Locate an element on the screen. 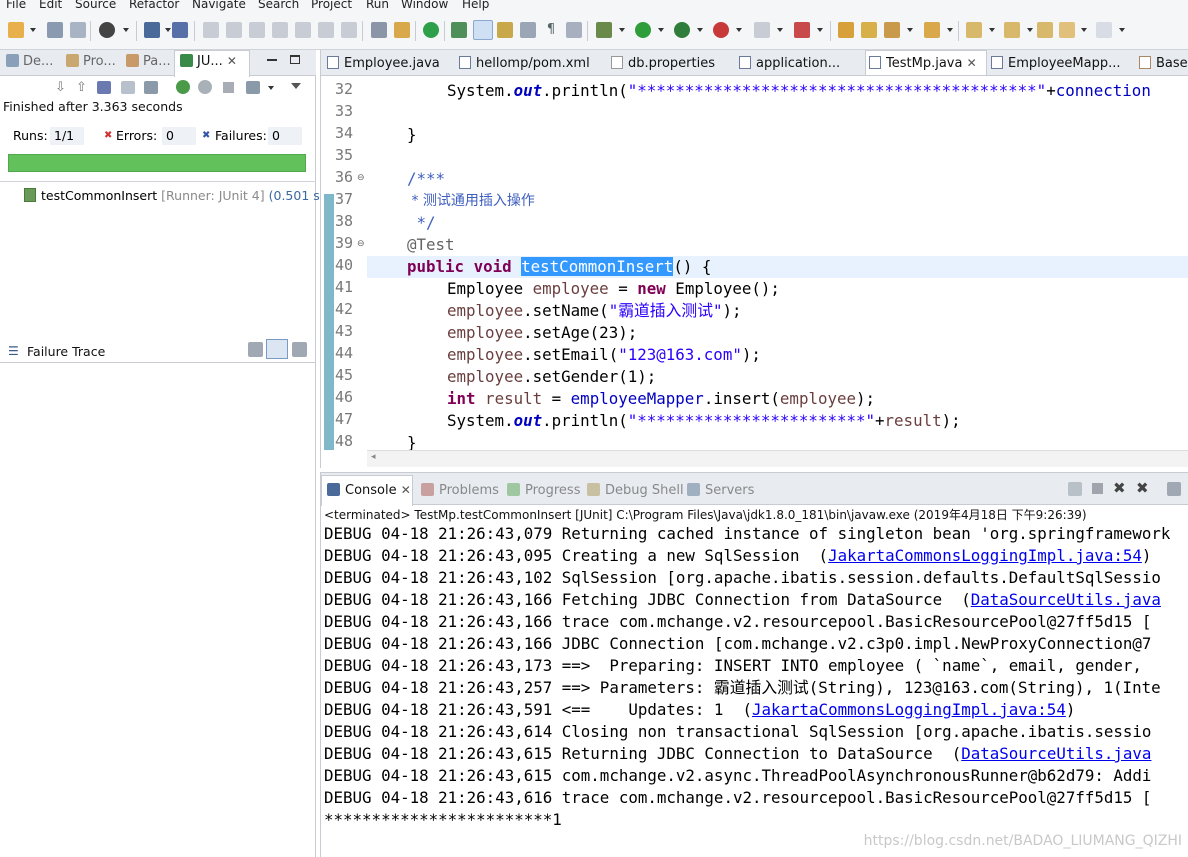  deploy-icon is located at coordinates (802, 30).